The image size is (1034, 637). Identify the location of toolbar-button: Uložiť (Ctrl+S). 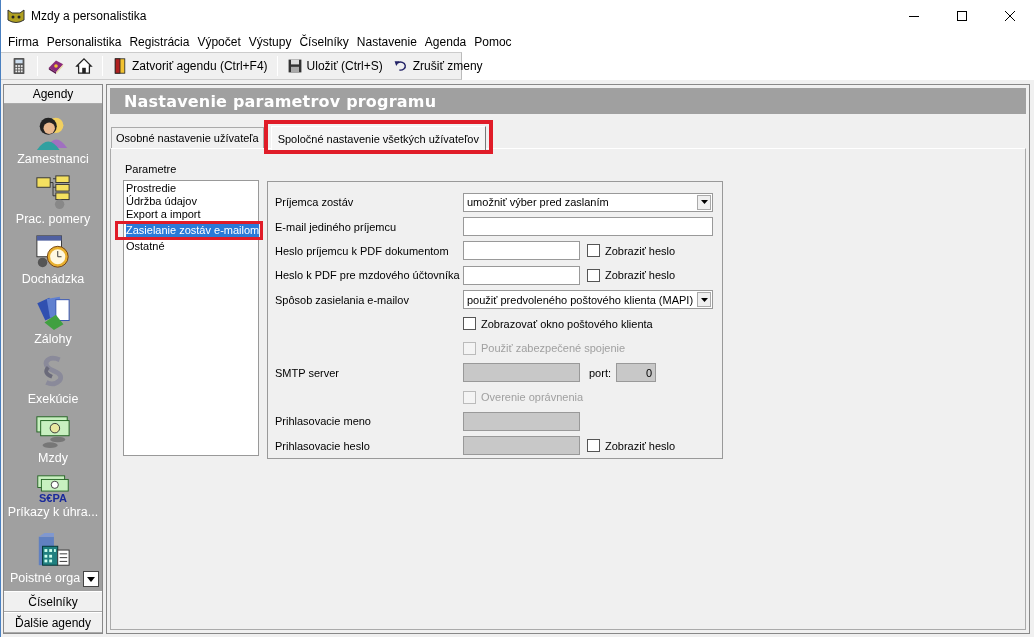
(334, 66).